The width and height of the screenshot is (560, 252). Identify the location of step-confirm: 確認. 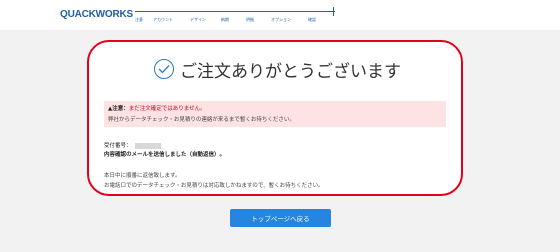
(312, 19).